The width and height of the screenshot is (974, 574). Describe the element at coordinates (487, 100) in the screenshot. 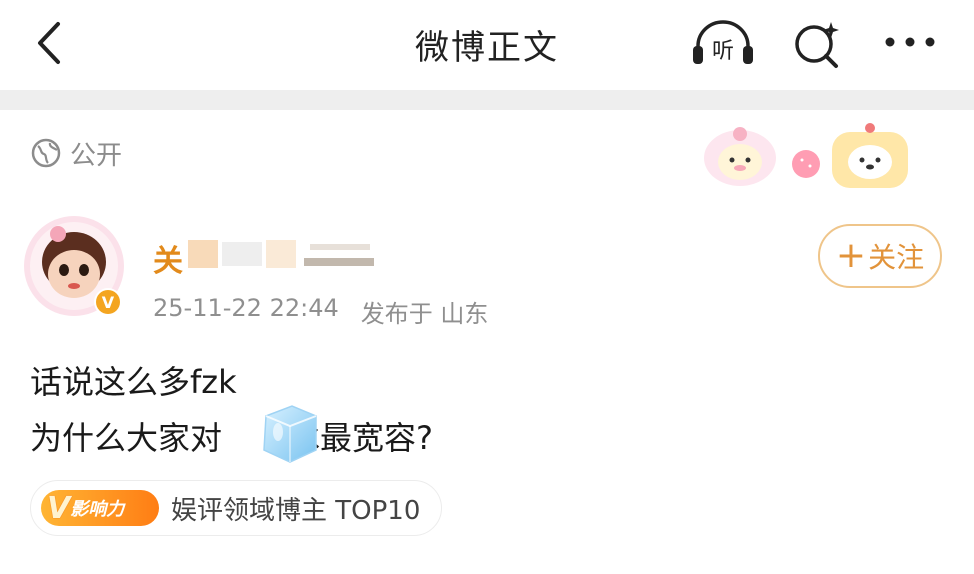

I see `section-divider` at that location.